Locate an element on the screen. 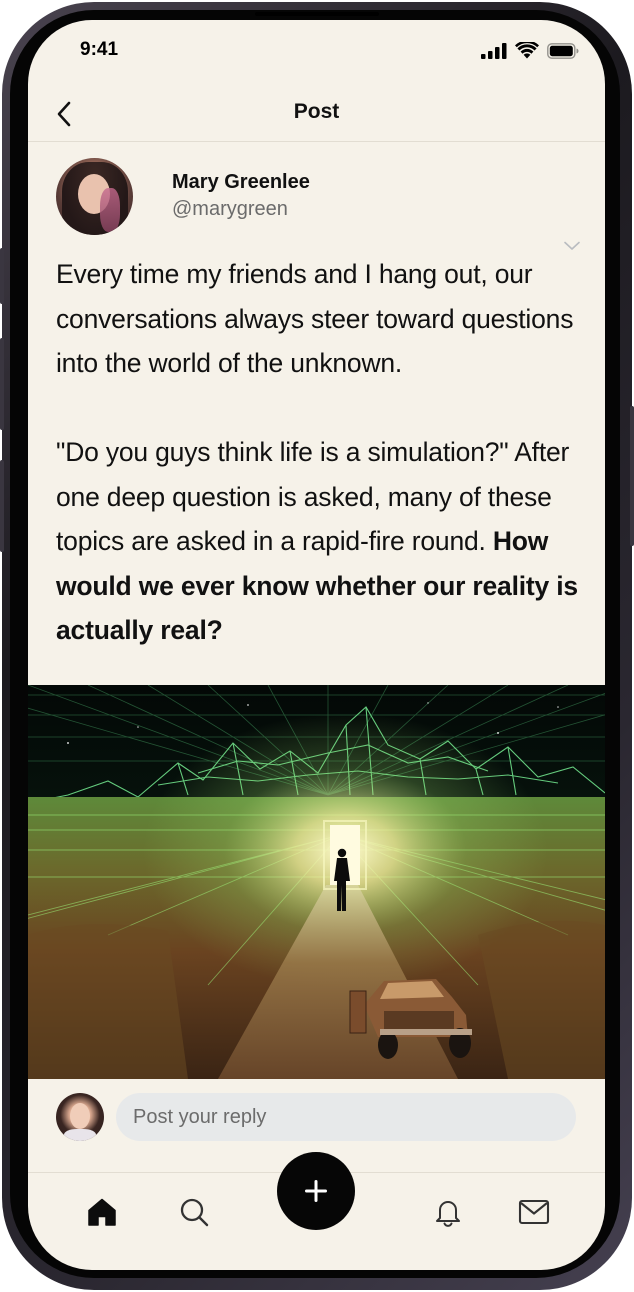 This screenshot has width=634, height=1292. signal-icon is located at coordinates (494, 50).